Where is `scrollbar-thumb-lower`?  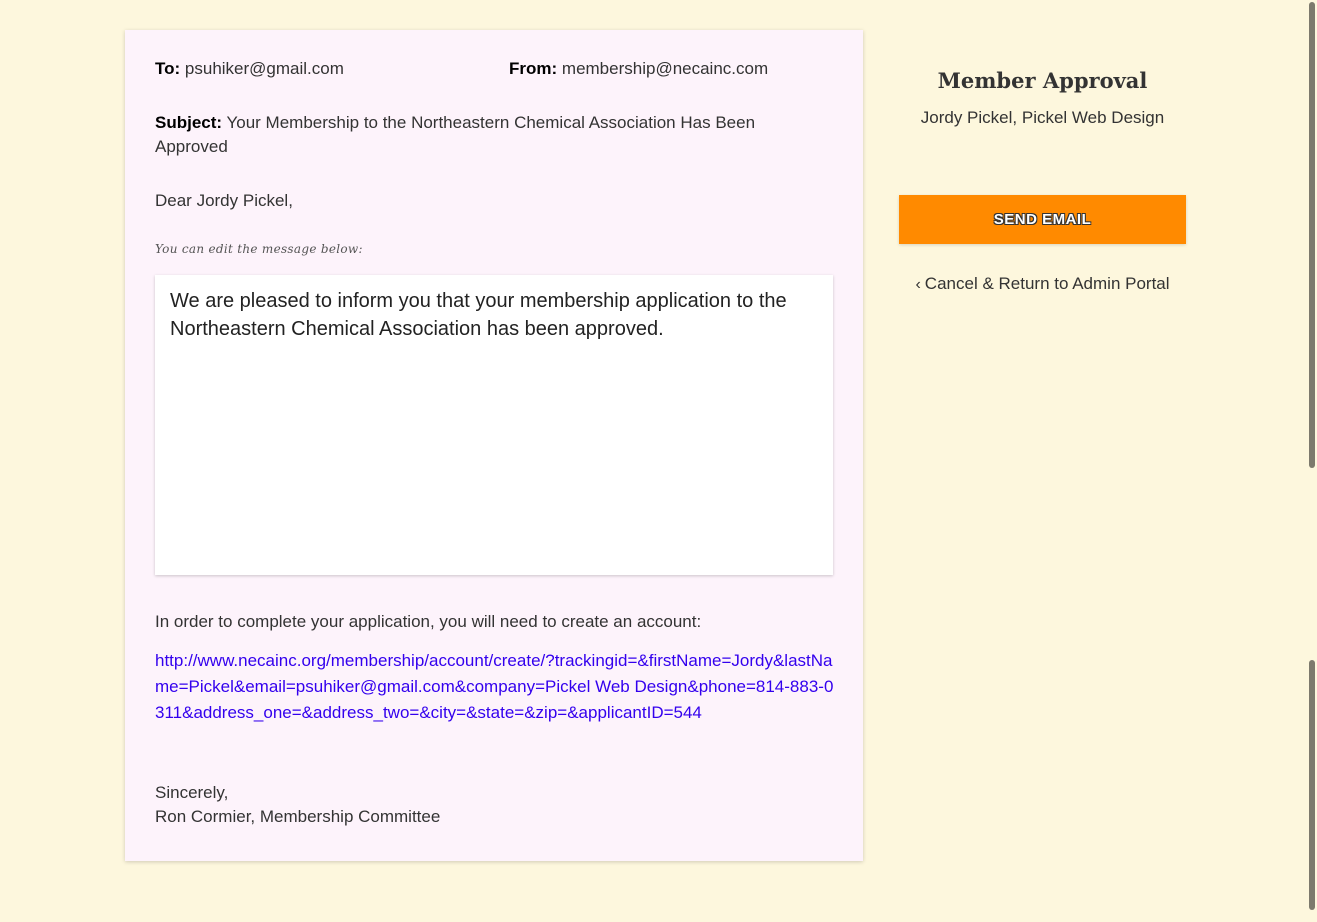
scrollbar-thumb-lower is located at coordinates (1312, 785).